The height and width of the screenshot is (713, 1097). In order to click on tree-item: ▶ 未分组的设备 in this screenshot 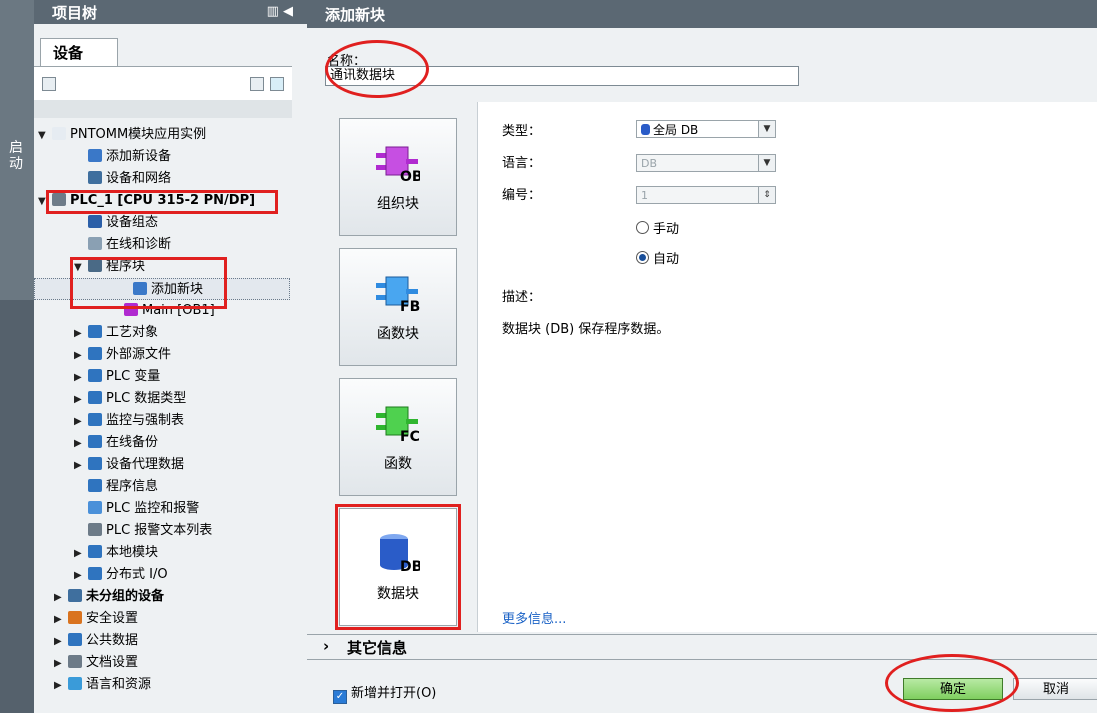, I will do `click(109, 597)`.